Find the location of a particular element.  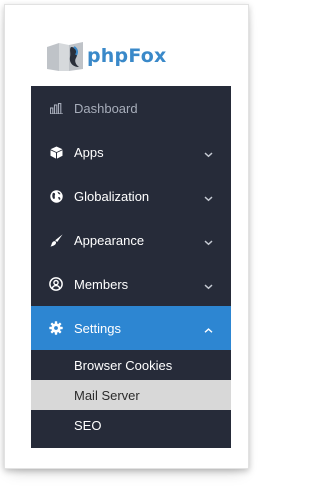

bar-chart-icon is located at coordinates (56, 108).